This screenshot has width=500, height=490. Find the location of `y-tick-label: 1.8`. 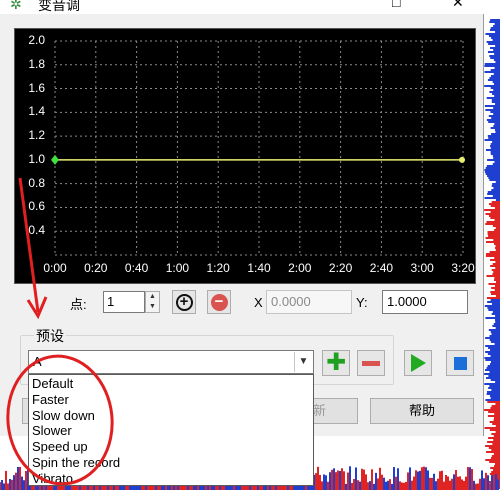

y-tick-label: 1.8 is located at coordinates (36, 63).